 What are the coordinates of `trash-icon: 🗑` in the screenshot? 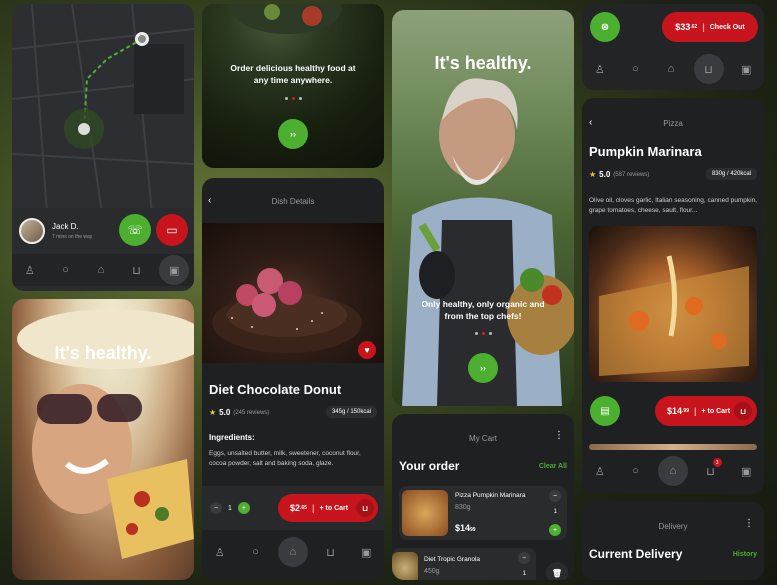 It's located at (557, 573).